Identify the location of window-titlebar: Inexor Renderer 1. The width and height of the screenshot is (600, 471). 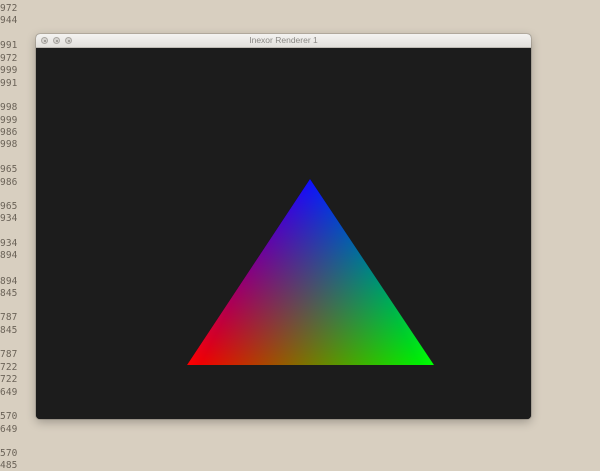
(283, 41).